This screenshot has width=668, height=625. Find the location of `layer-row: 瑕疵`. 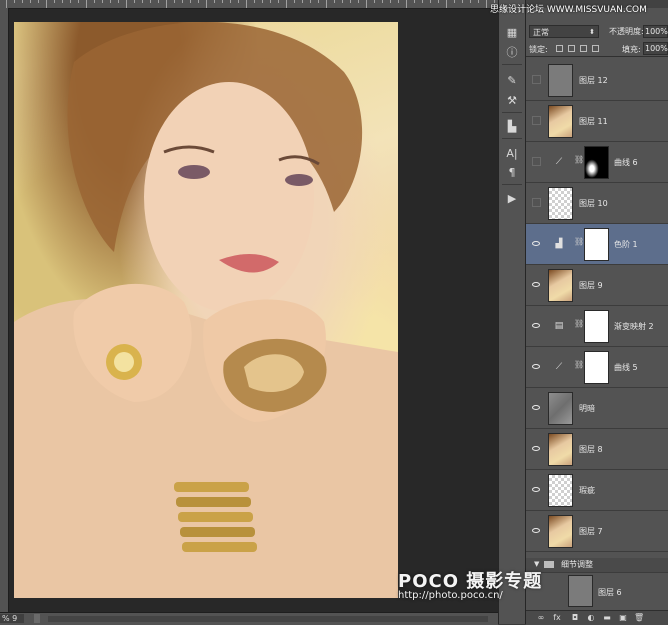

layer-row: 瑕疵 is located at coordinates (597, 490).